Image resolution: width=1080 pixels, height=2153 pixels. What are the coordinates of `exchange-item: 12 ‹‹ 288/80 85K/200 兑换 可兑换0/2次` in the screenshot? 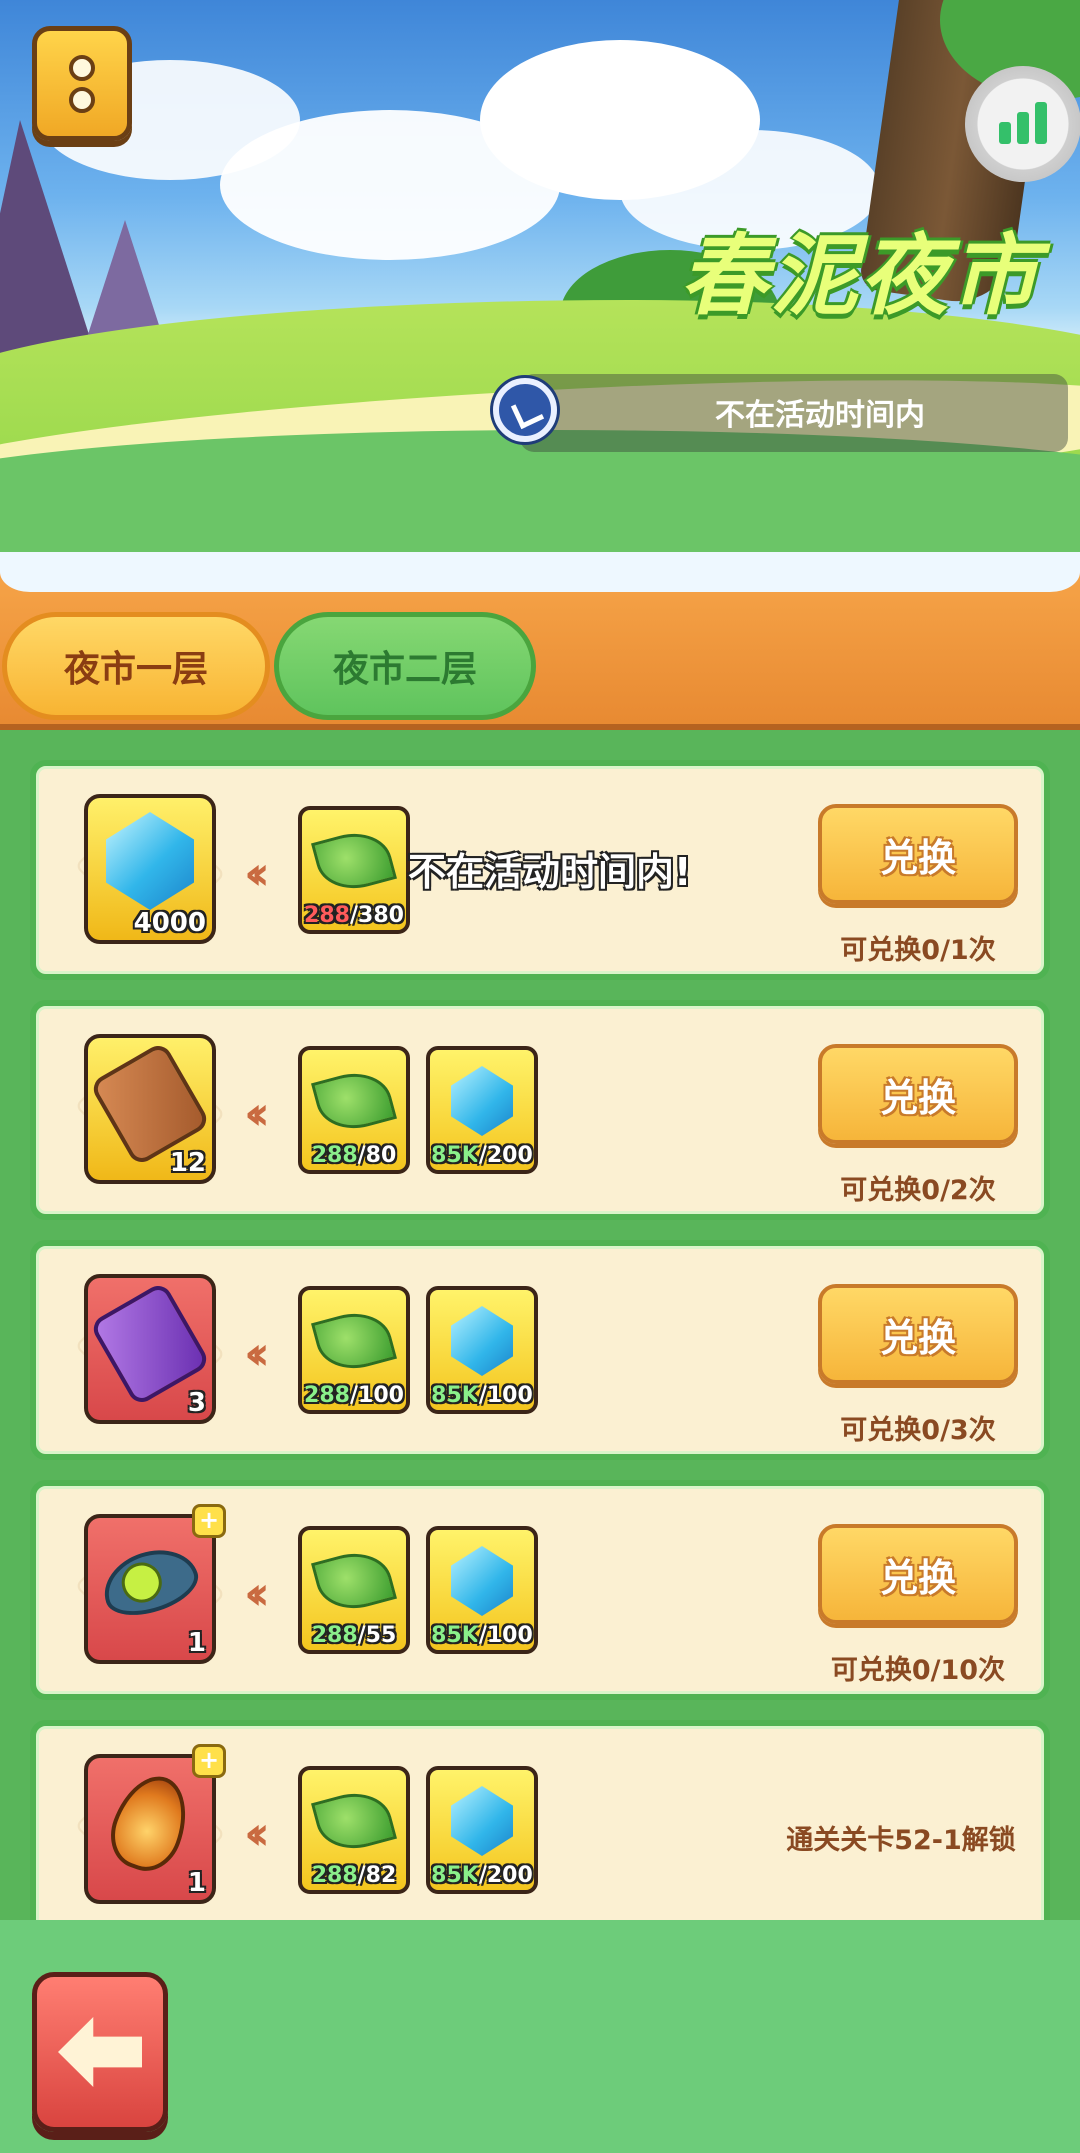 It's located at (540, 1110).